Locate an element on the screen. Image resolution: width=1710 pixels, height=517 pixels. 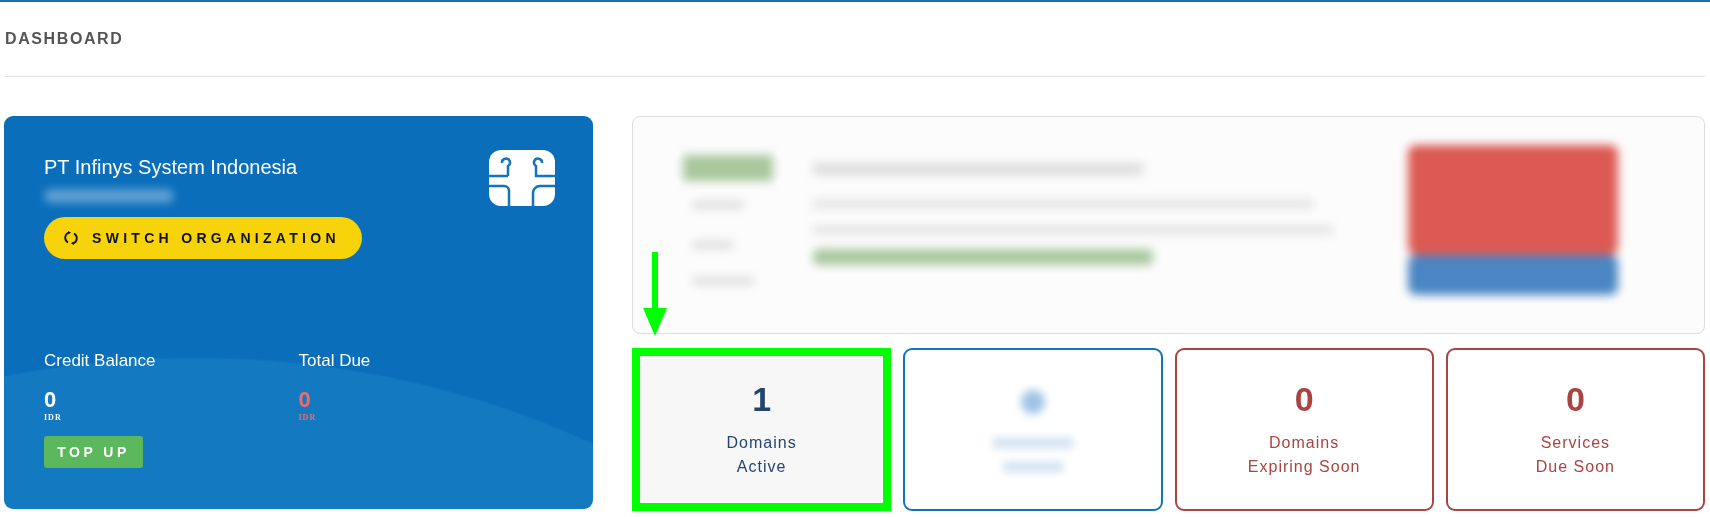
organization-name: PT Infinys System Indonesia is located at coordinates (171, 167).